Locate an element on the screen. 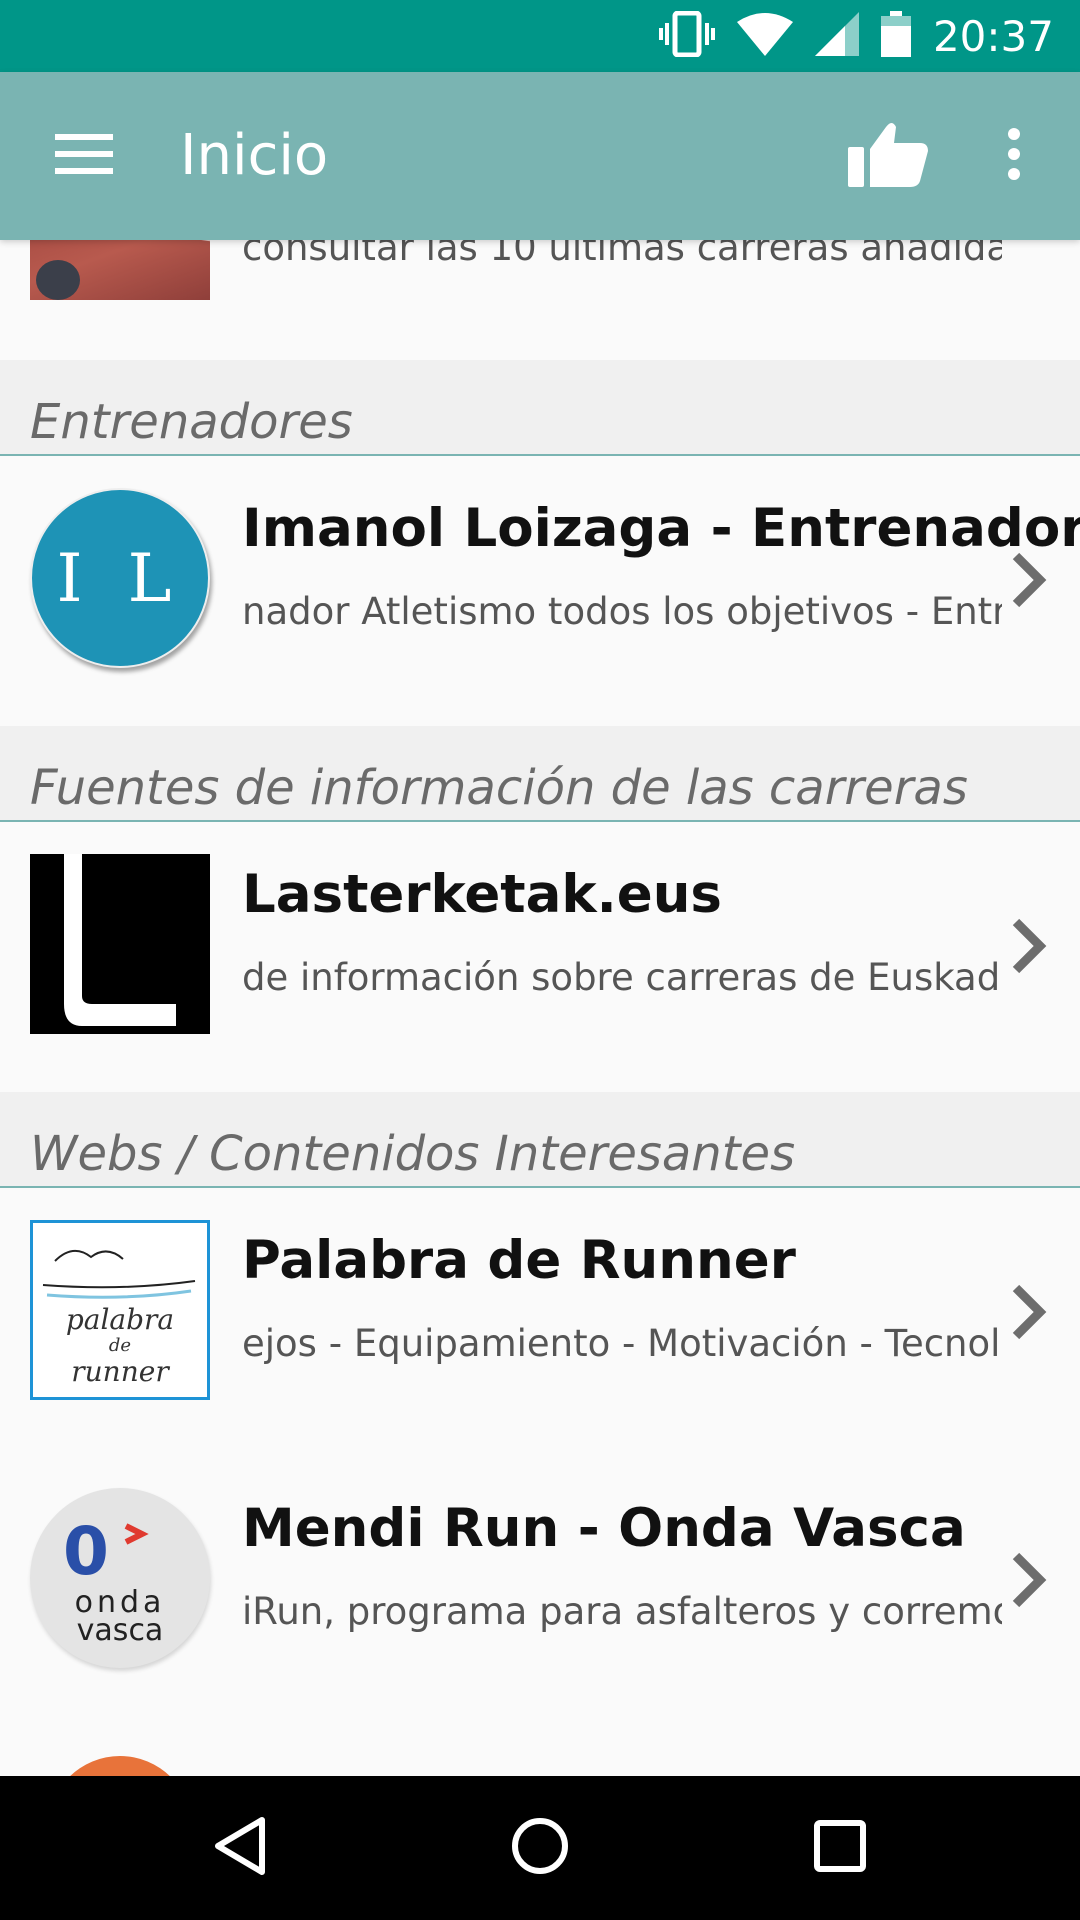 This screenshot has height=1920, width=1080. back-icon is located at coordinates (240, 1848).